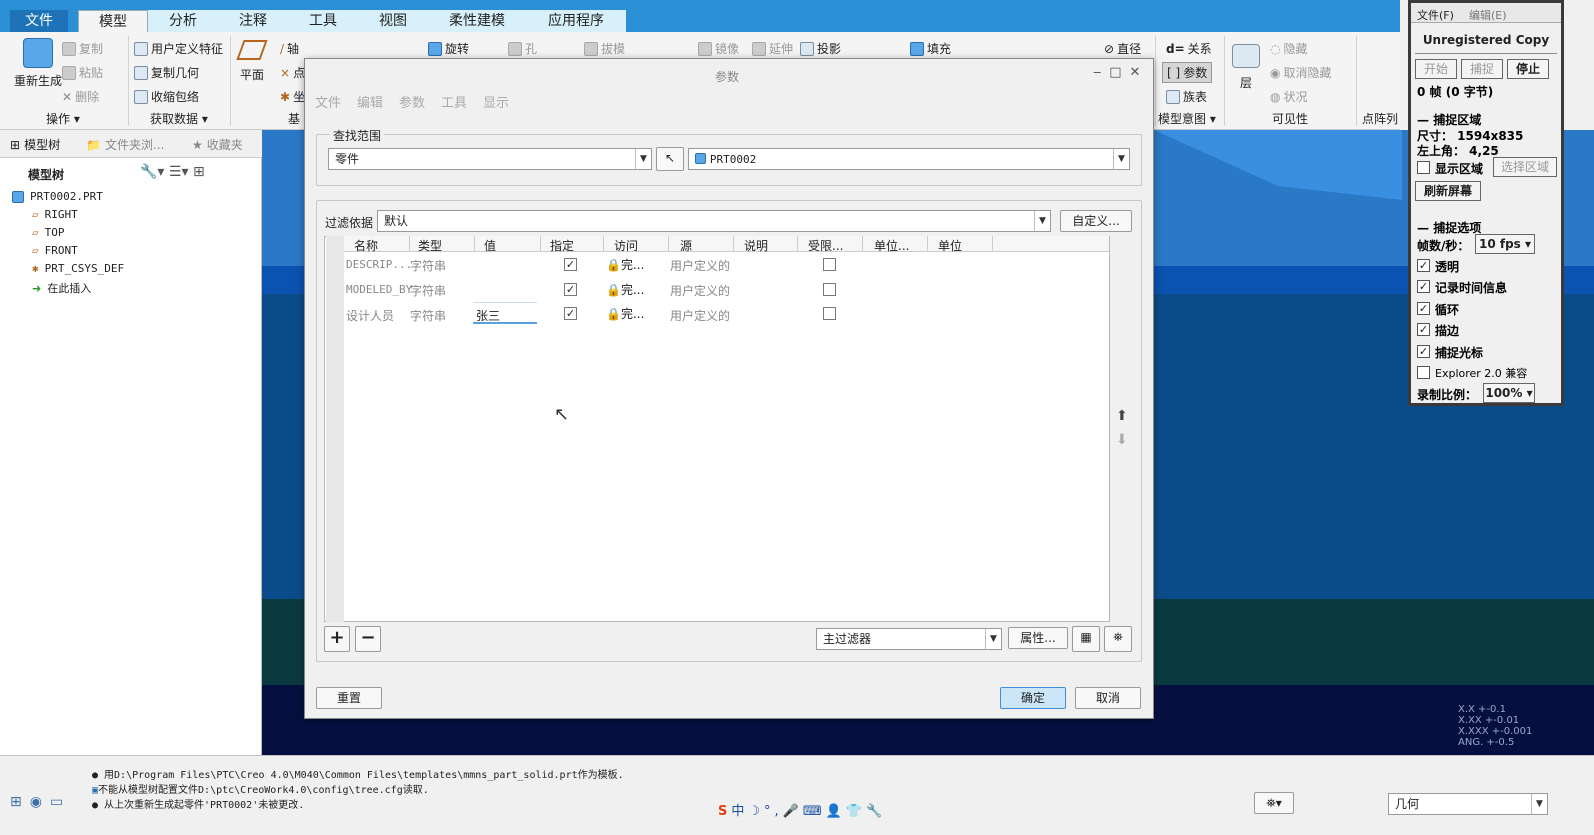 The height and width of the screenshot is (835, 1594). I want to click on col-value: 值, so click(490, 245).